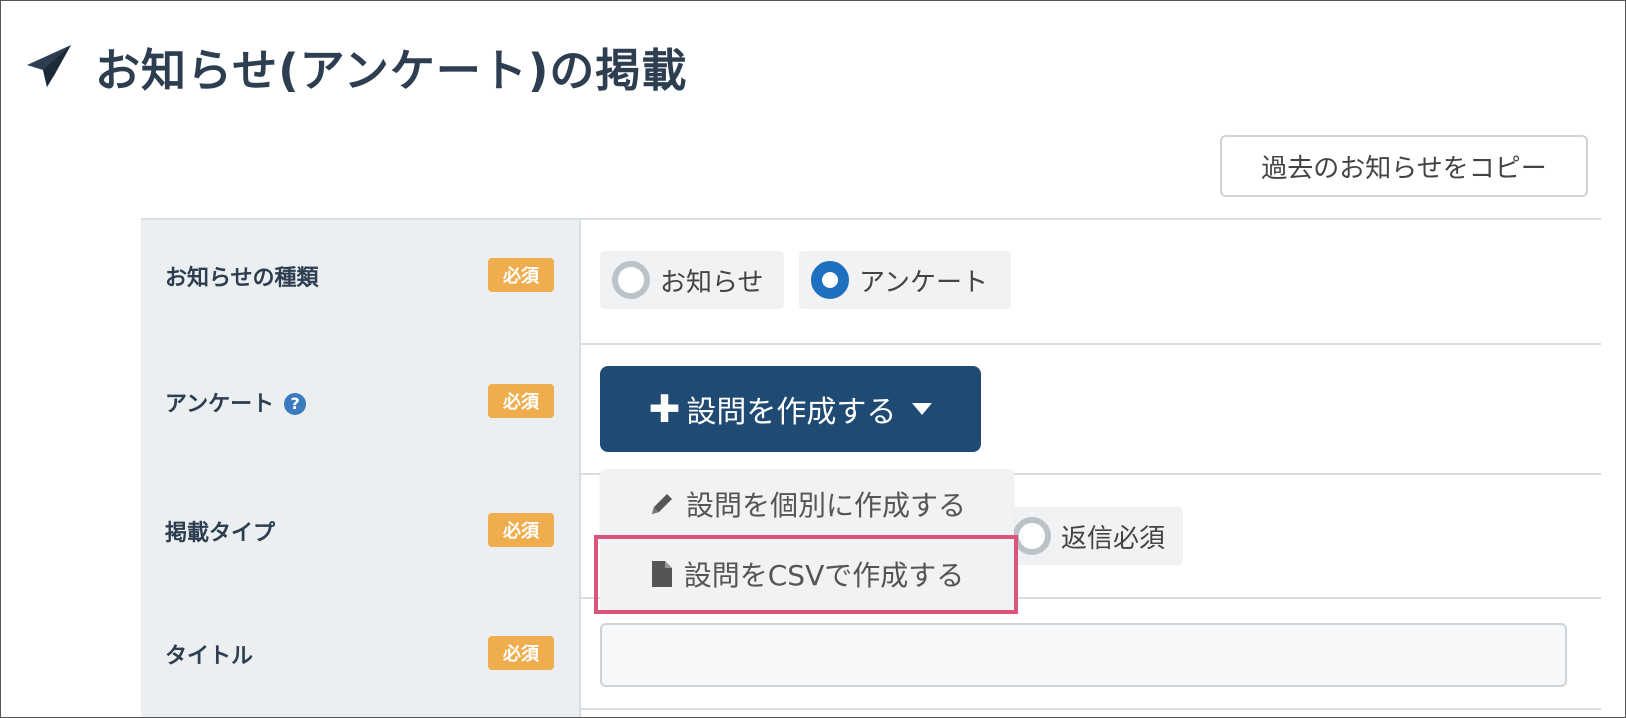  I want to click on radio-notice: お知らせ, so click(692, 280).